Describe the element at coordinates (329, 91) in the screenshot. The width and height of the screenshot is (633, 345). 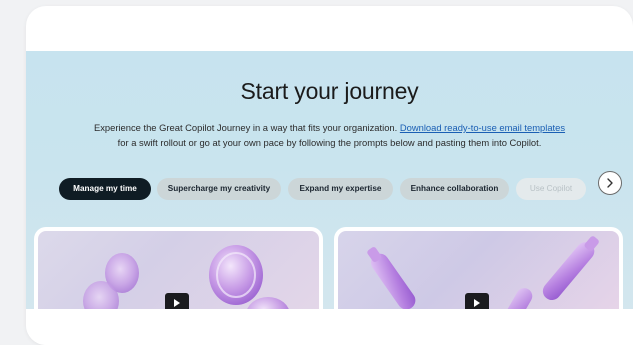
I see `page-title: Start your journey` at that location.